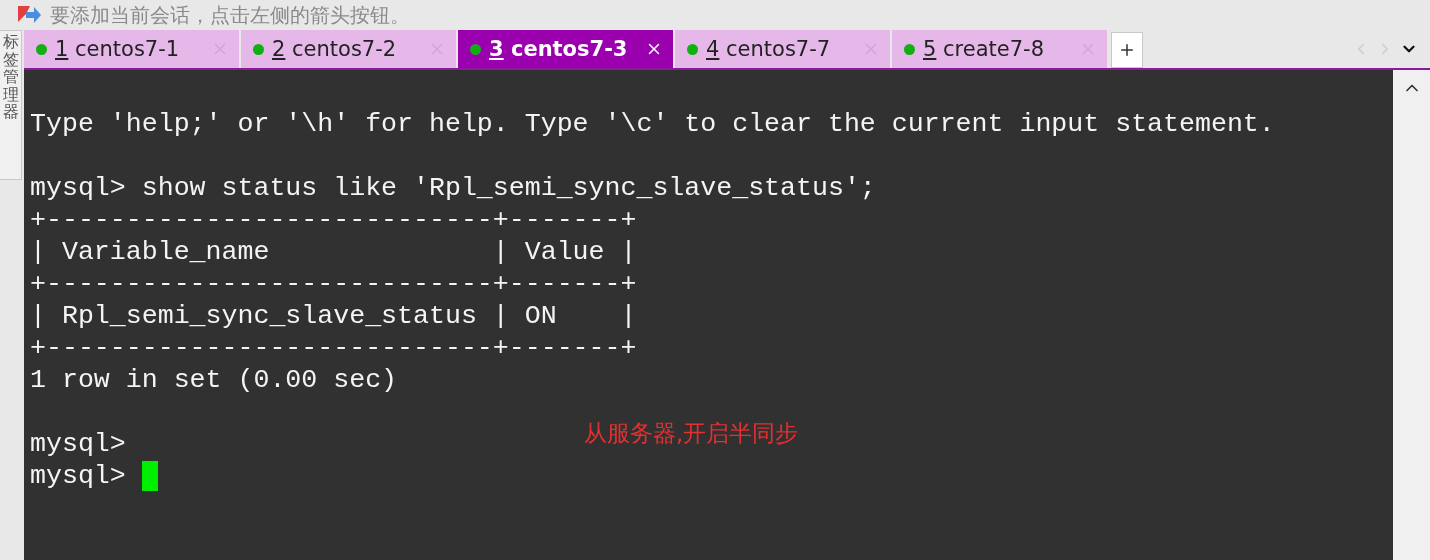 The height and width of the screenshot is (560, 1430). Describe the element at coordinates (782, 49) in the screenshot. I see `session-tab: 4 centos7-7` at that location.